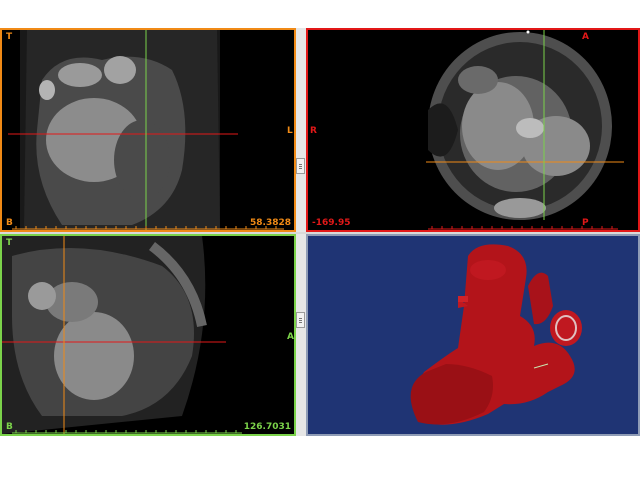  Describe the element at coordinates (300, 166) in the screenshot. I see `splitter-handle-top-icon` at that location.